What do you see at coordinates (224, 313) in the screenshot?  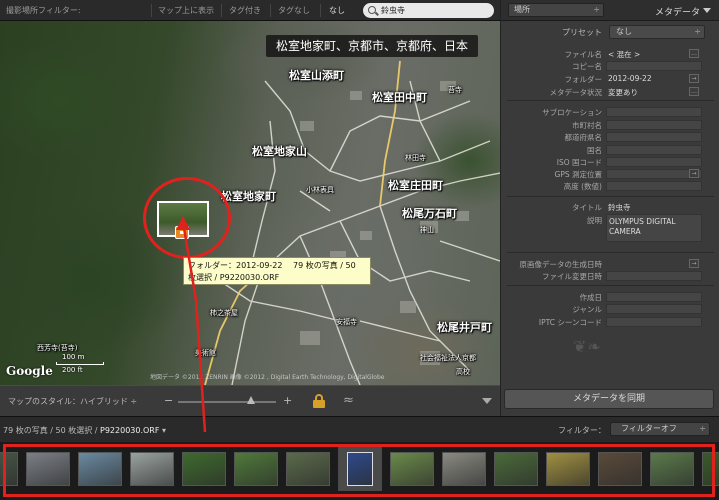 I see `map-place-label: 柿之茶屋` at bounding box center [224, 313].